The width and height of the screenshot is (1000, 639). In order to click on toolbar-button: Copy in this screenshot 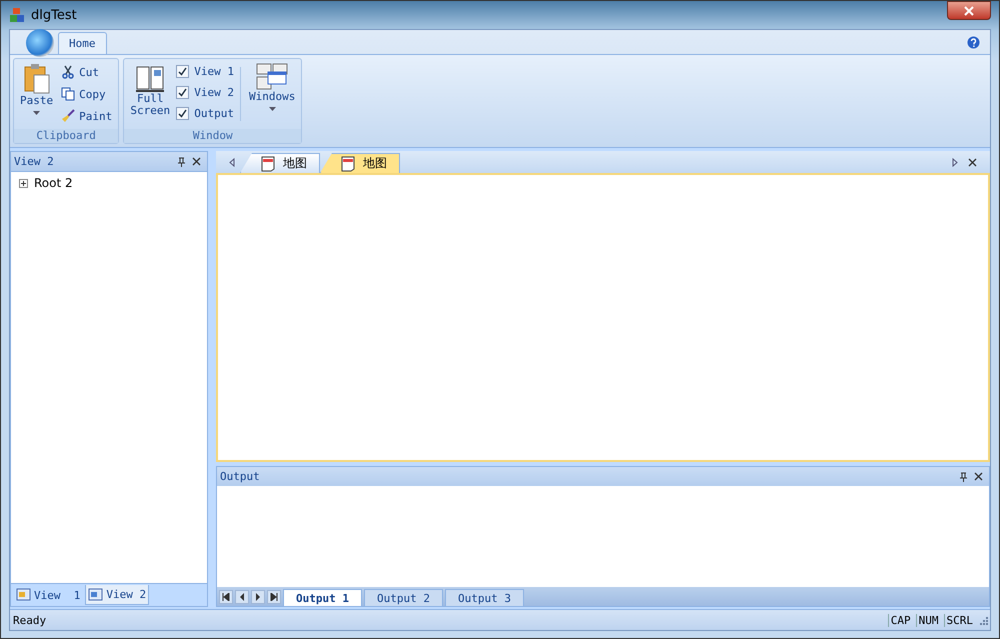, I will do `click(86, 94)`.